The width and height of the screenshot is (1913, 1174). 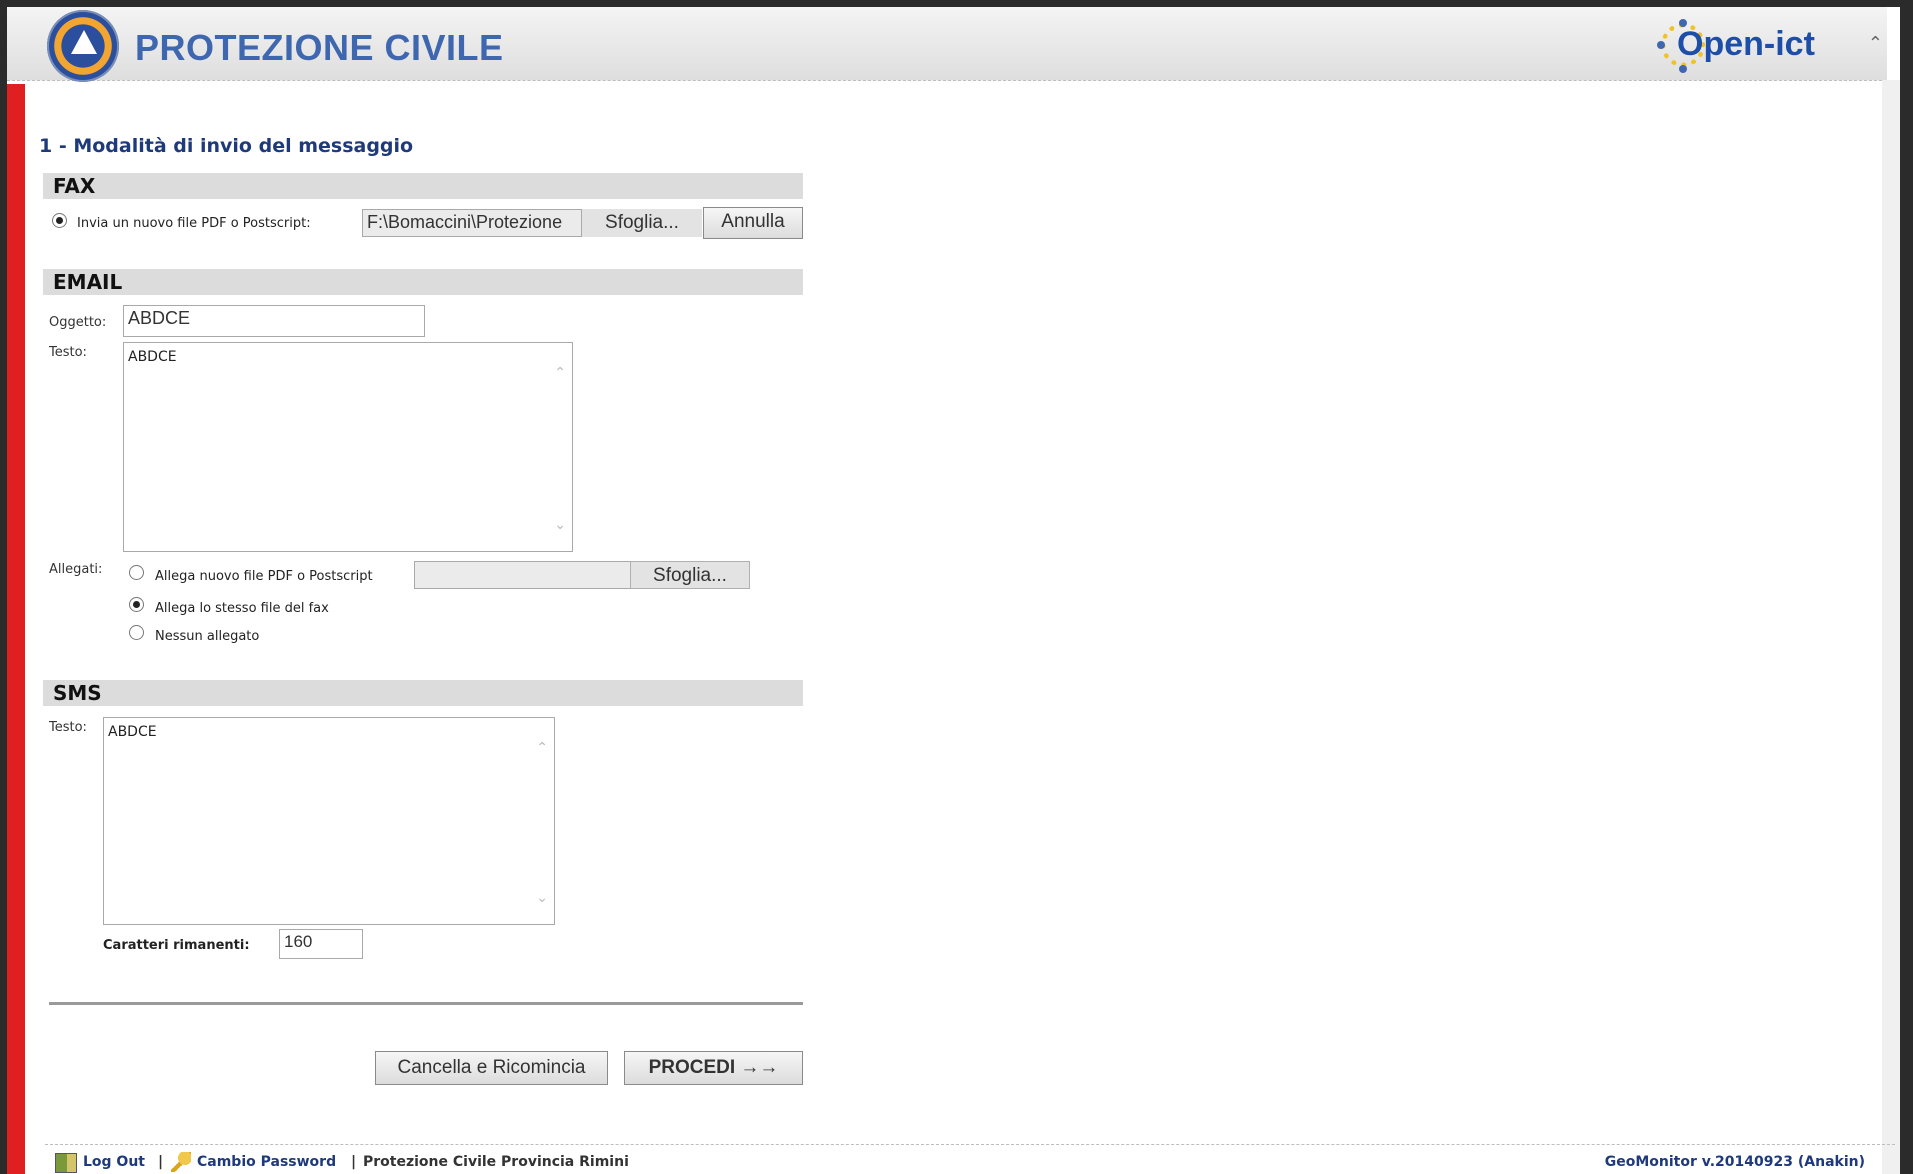 What do you see at coordinates (136, 572) in the screenshot?
I see `attach-new-radio` at bounding box center [136, 572].